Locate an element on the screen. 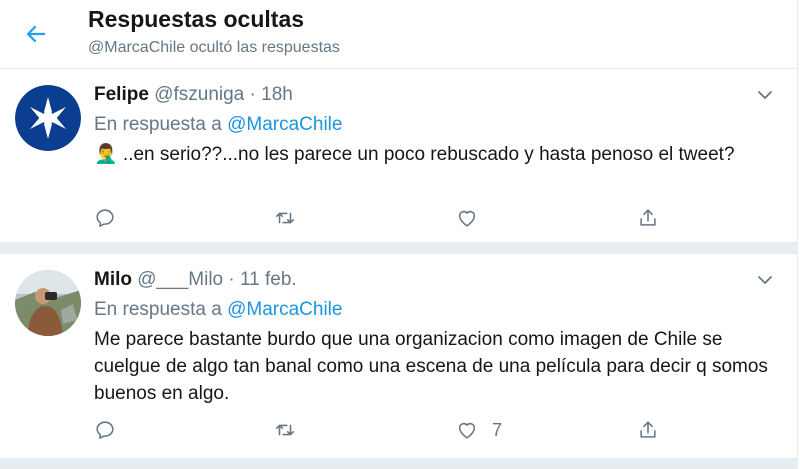 The width and height of the screenshot is (800, 469). tweet-header: Milo @___Milo · 11 feb. is located at coordinates (195, 280).